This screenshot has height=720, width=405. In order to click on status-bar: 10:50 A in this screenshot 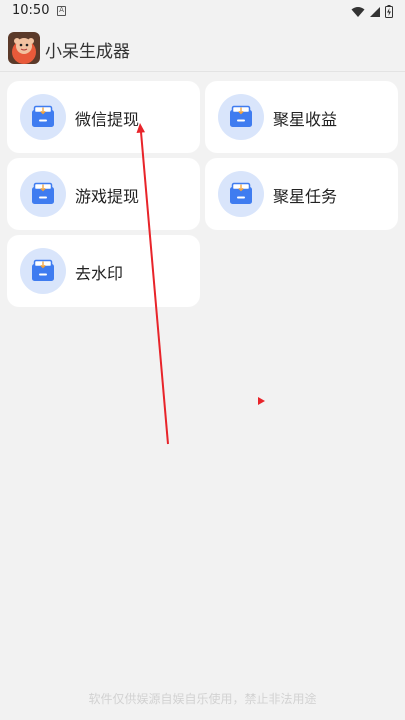, I will do `click(202, 12)`.